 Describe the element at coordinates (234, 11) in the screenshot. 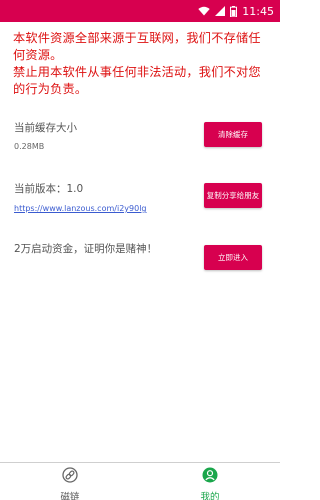

I see `battery-icon` at that location.